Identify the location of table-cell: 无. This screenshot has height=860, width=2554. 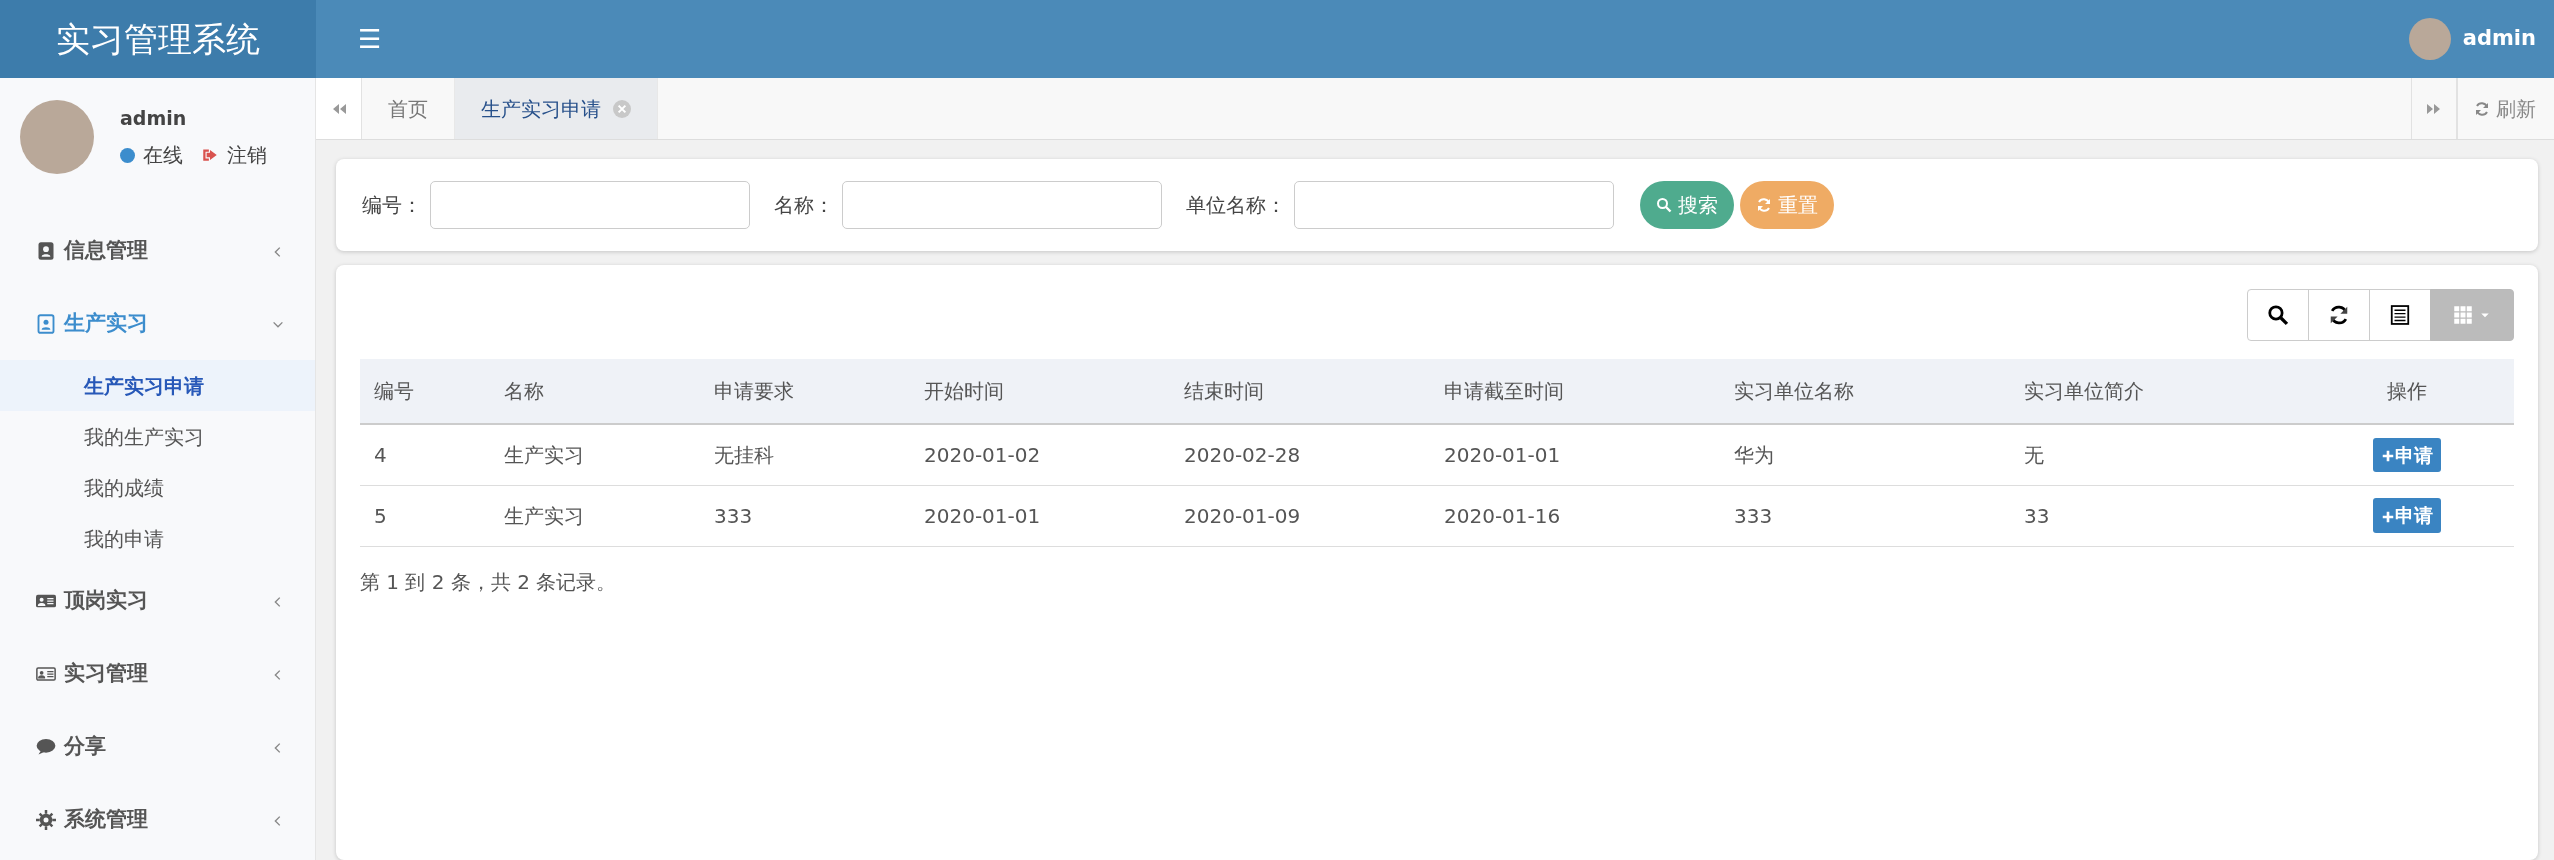
(2155, 454).